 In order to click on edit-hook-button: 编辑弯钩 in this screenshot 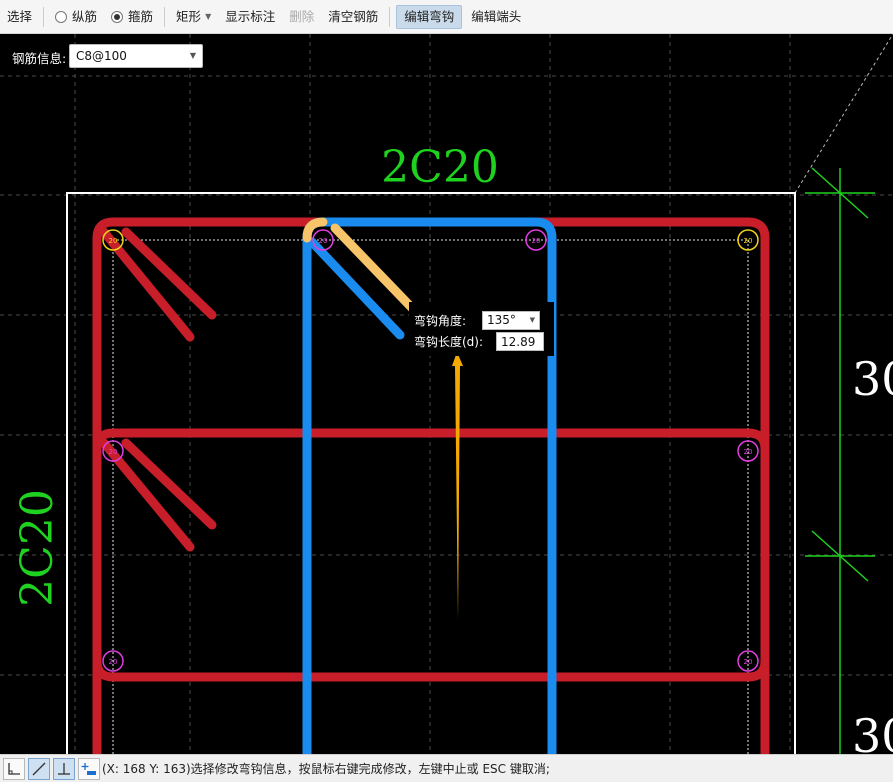, I will do `click(429, 16)`.